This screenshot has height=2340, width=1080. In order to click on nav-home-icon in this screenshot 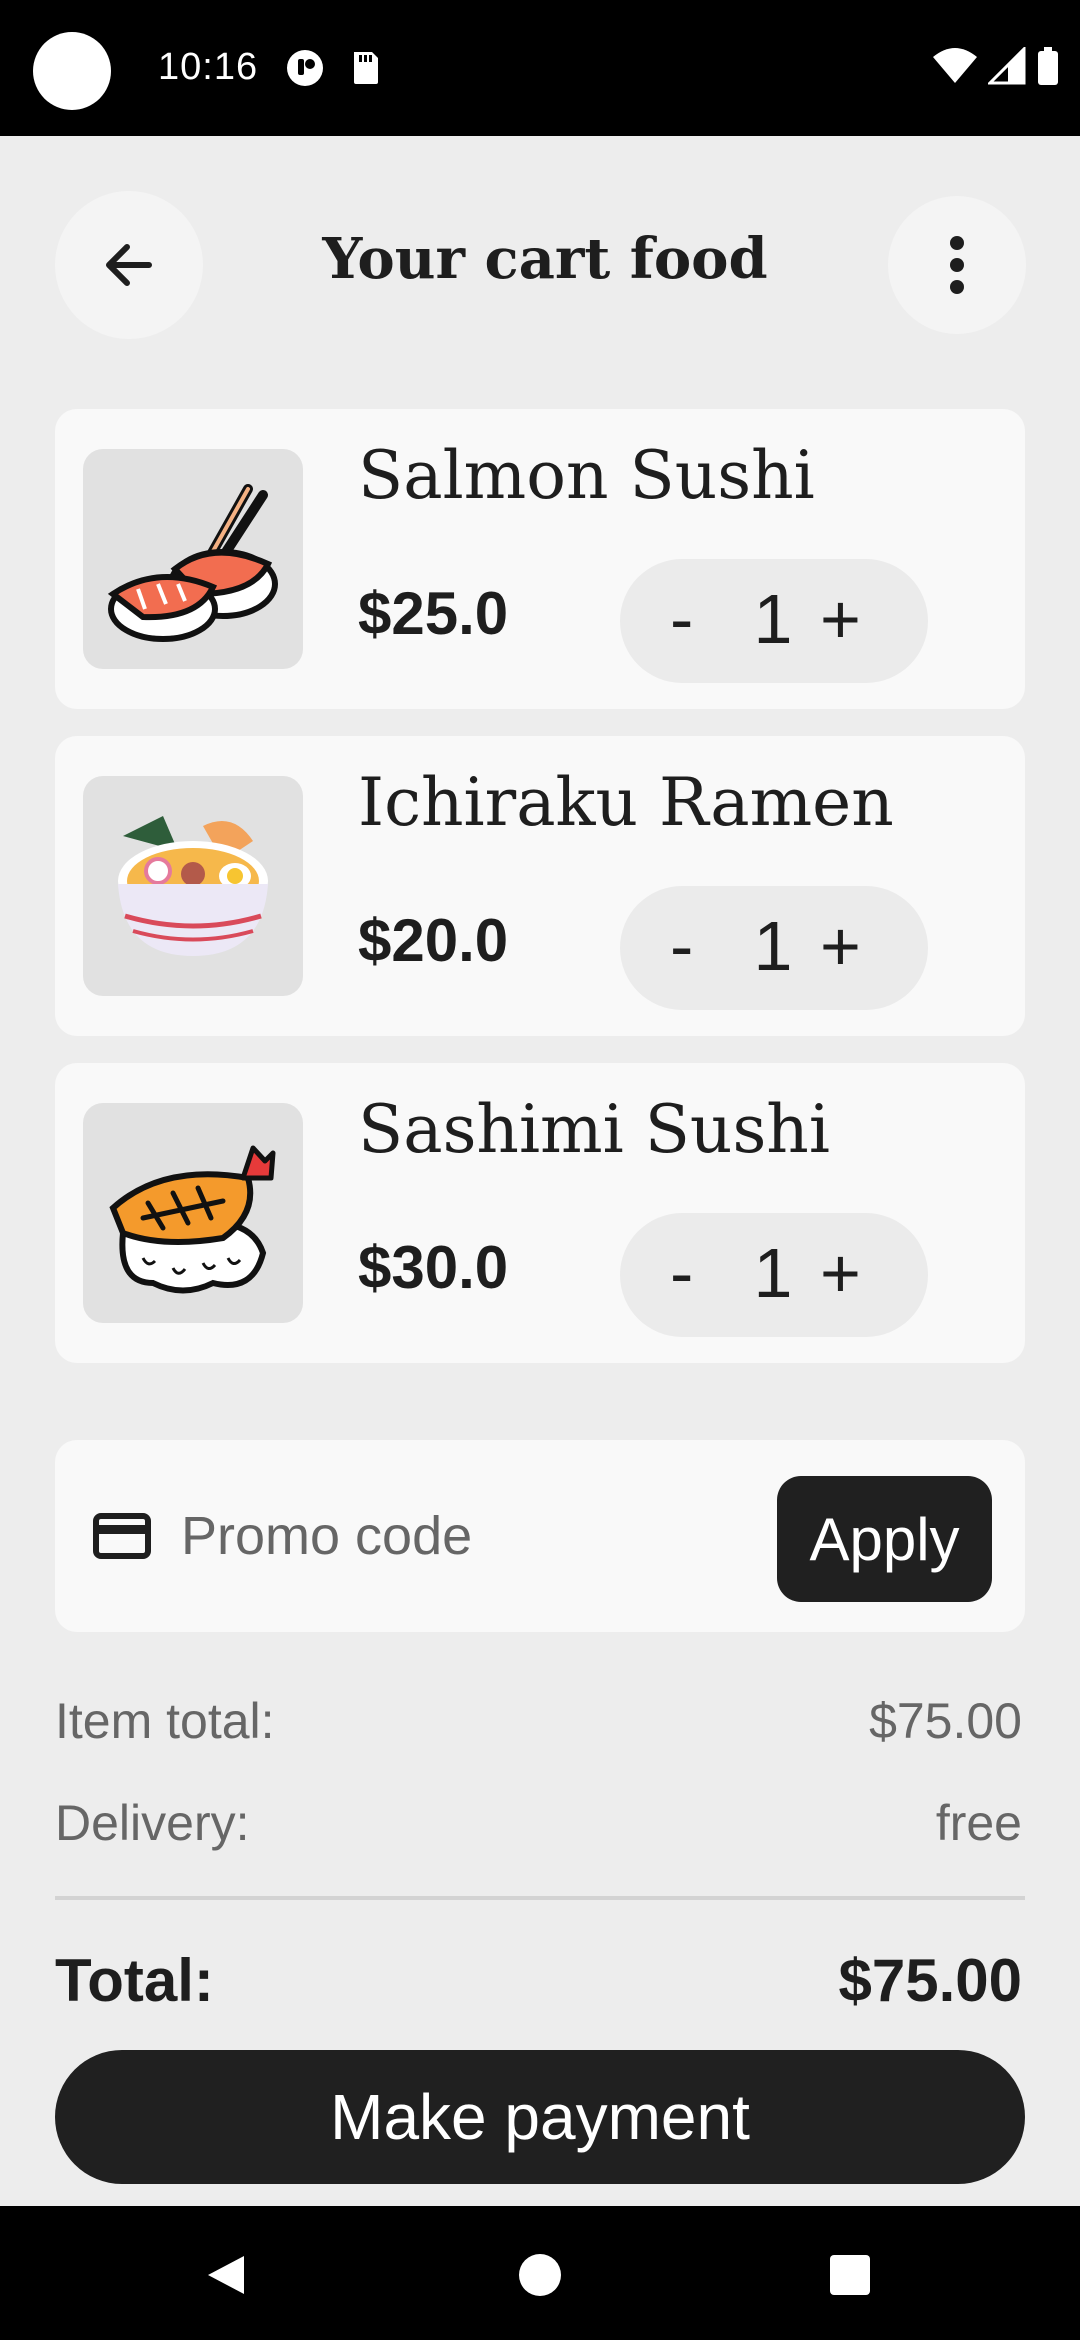, I will do `click(540, 2275)`.